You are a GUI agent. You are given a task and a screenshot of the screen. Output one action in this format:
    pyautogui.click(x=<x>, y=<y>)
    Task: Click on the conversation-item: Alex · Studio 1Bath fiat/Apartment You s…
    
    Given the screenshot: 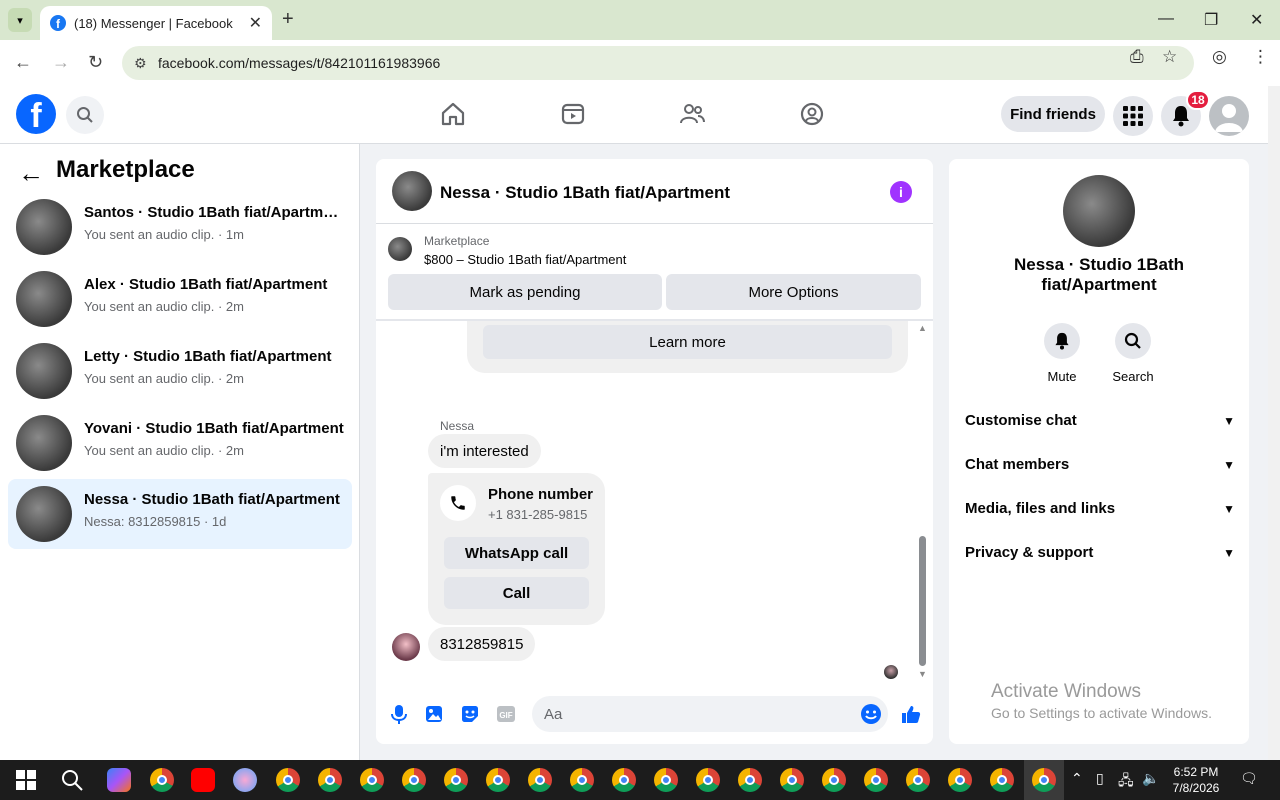 What is the action you would take?
    pyautogui.click(x=180, y=299)
    